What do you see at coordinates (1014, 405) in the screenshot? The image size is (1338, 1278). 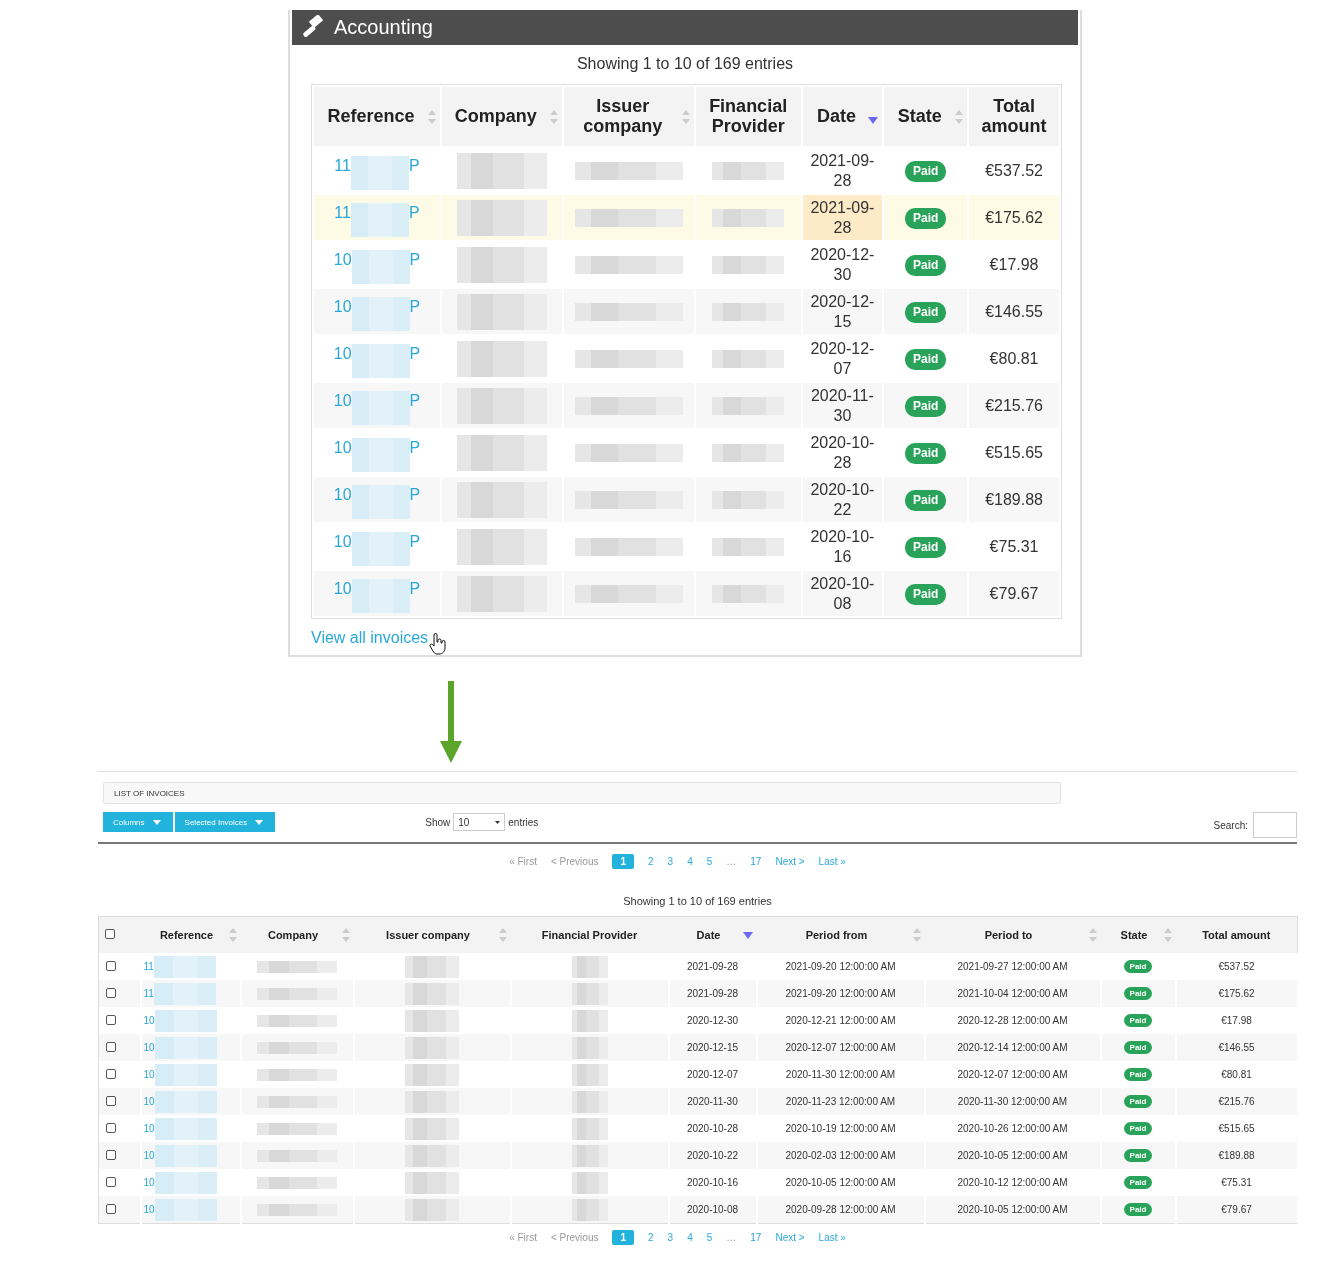 I see `amount-cell: €215.76` at bounding box center [1014, 405].